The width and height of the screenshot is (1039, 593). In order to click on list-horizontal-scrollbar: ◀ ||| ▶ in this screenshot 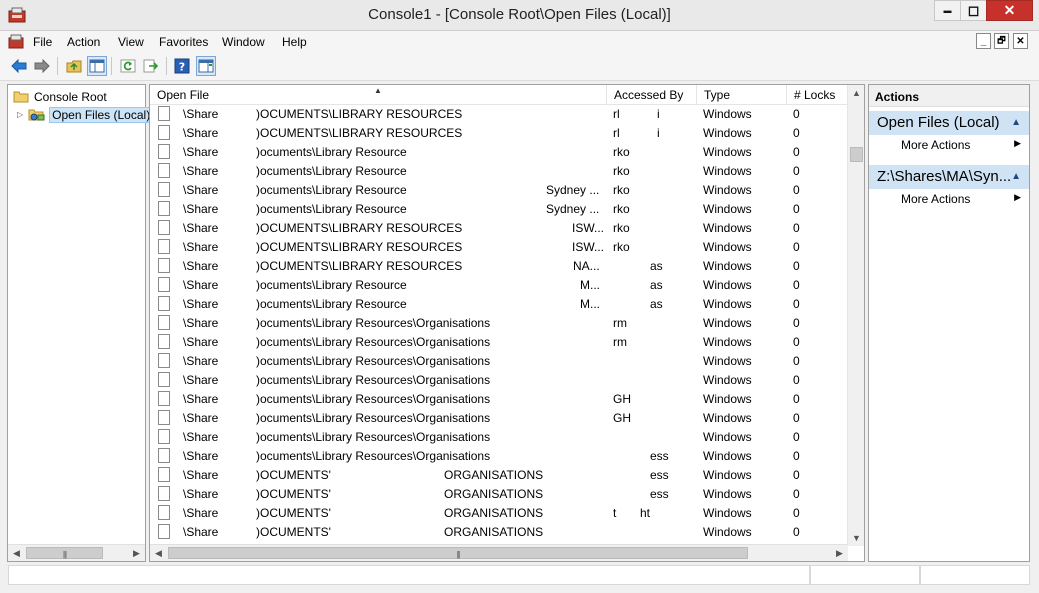, I will do `click(499, 552)`.